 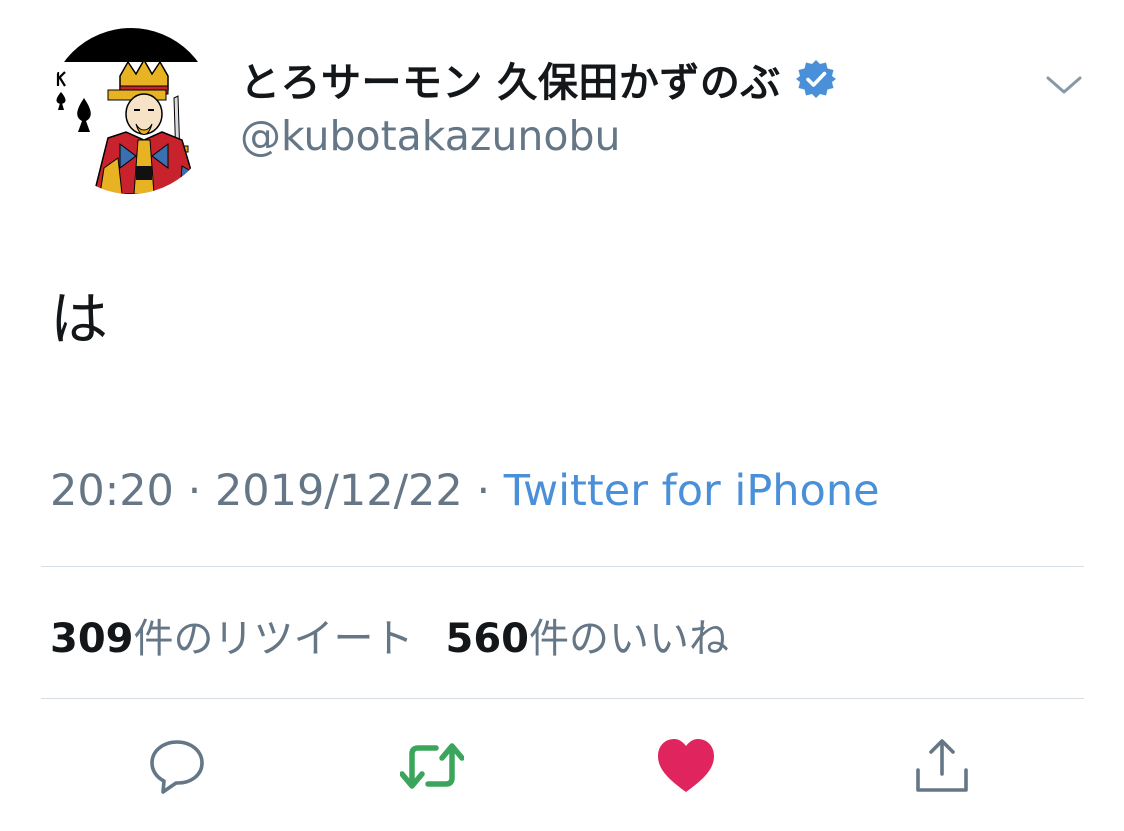 I want to click on reply-button, so click(x=177, y=766).